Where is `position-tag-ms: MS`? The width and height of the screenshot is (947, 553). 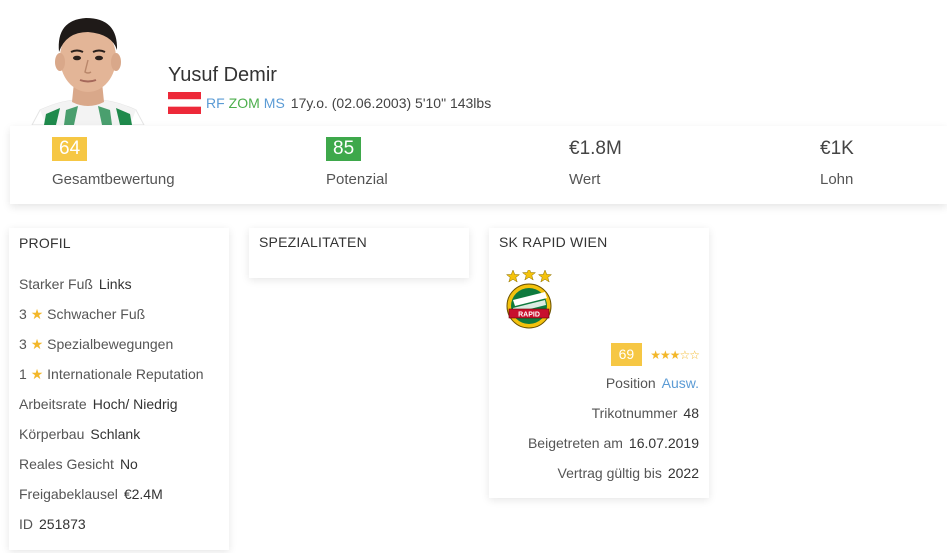 position-tag-ms: MS is located at coordinates (274, 103).